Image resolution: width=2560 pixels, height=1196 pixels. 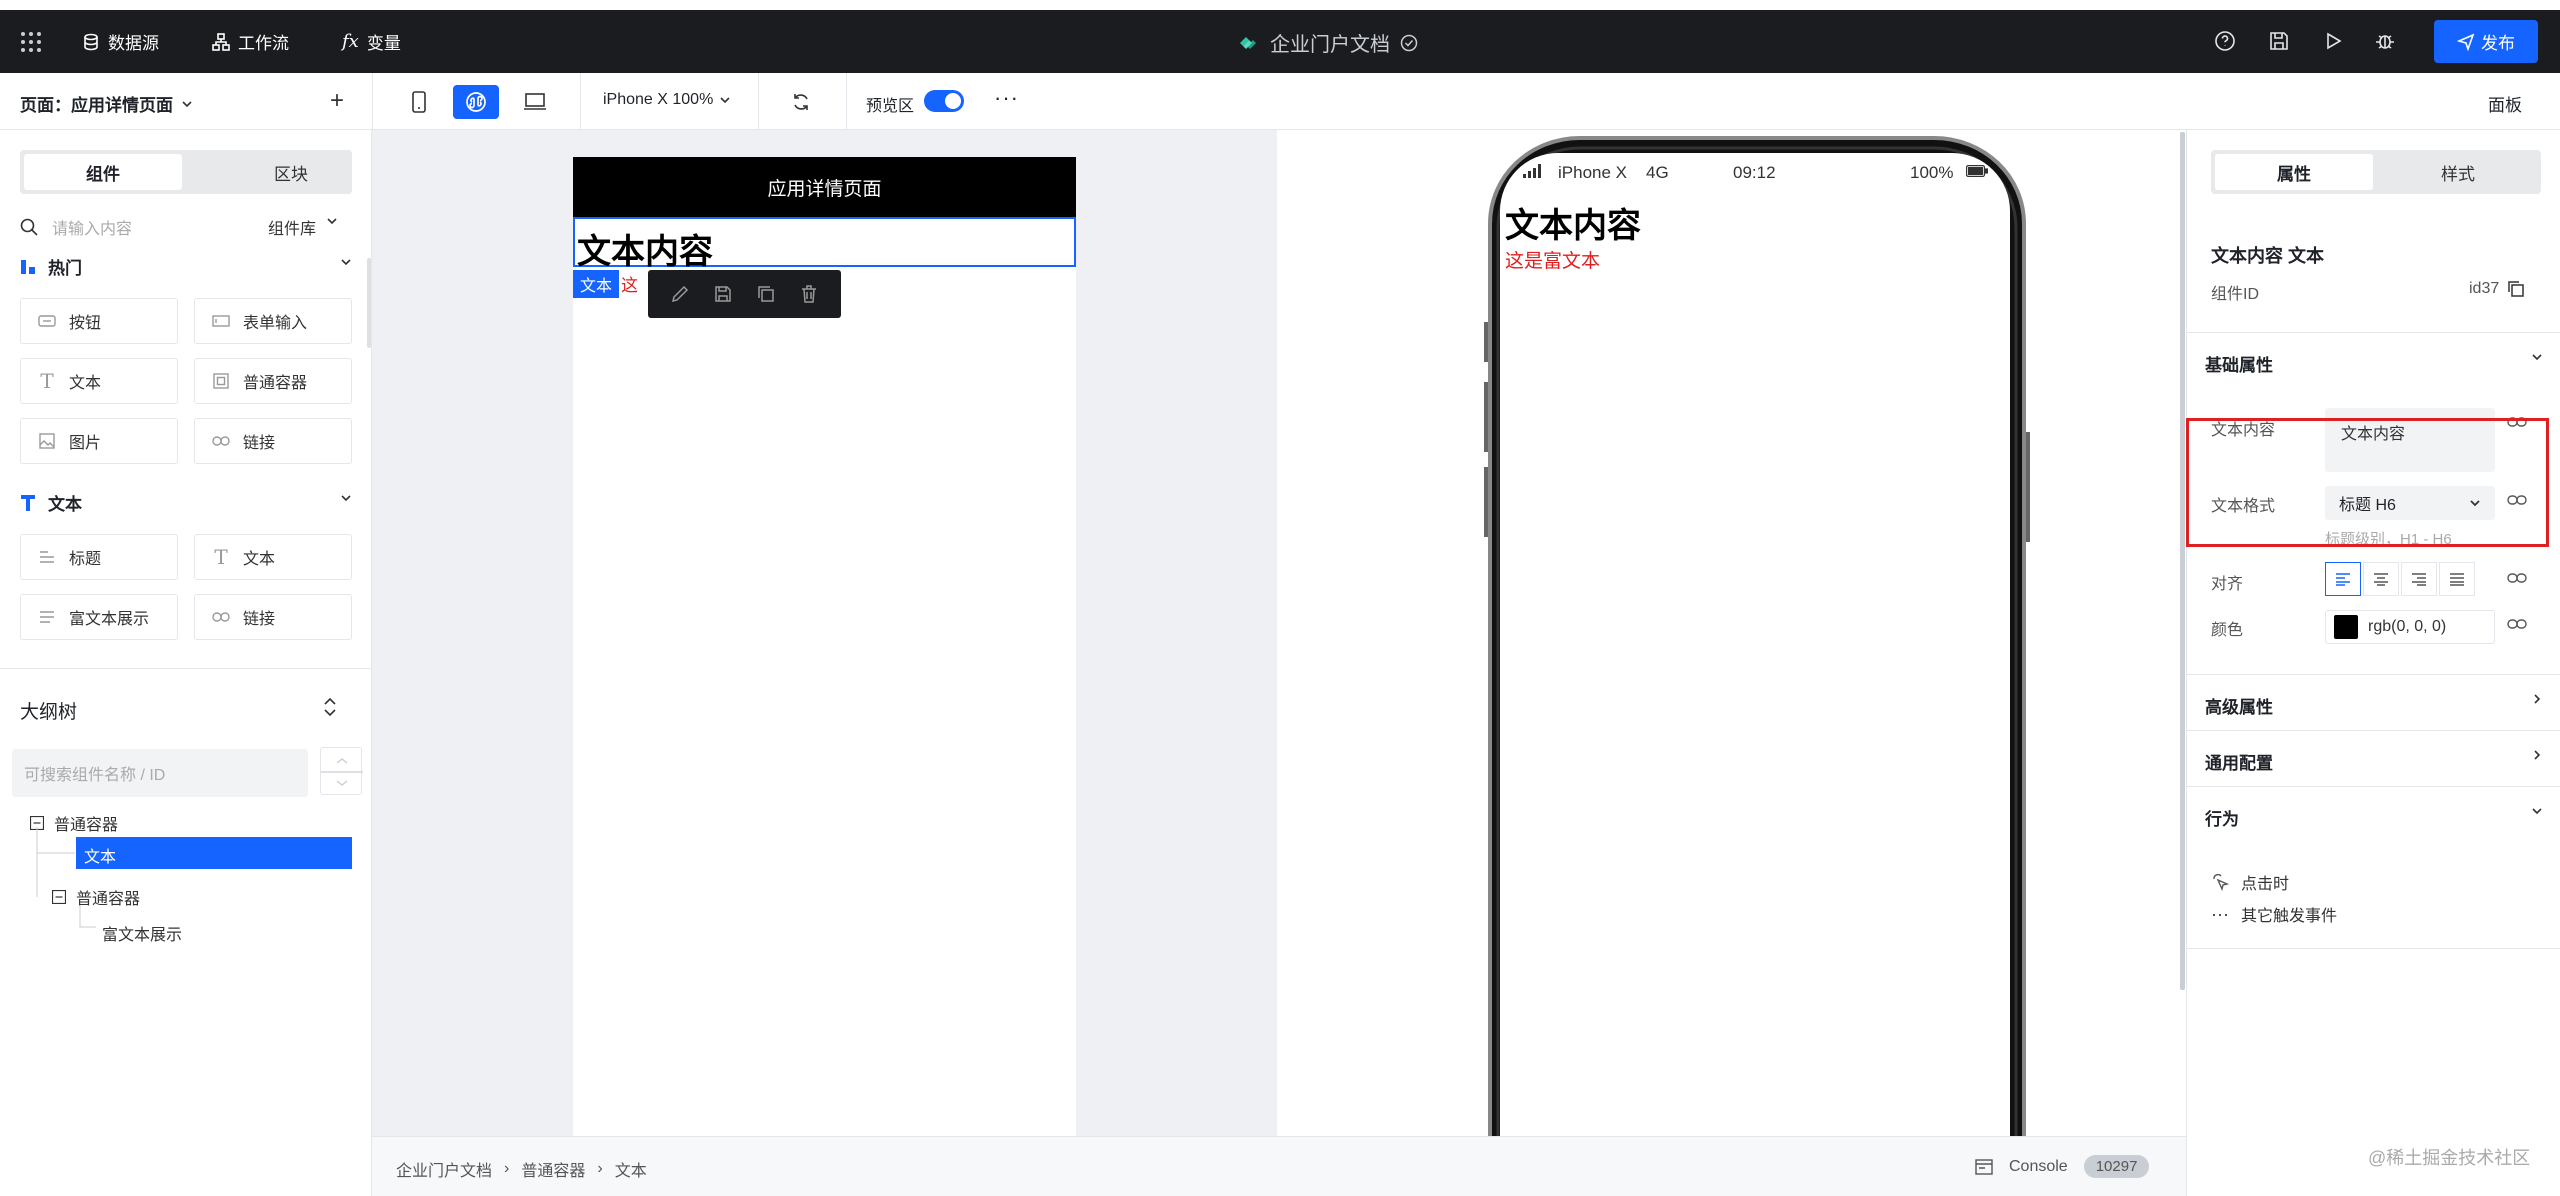 What do you see at coordinates (2062, 1166) in the screenshot?
I see `console-button: Console 10297` at bounding box center [2062, 1166].